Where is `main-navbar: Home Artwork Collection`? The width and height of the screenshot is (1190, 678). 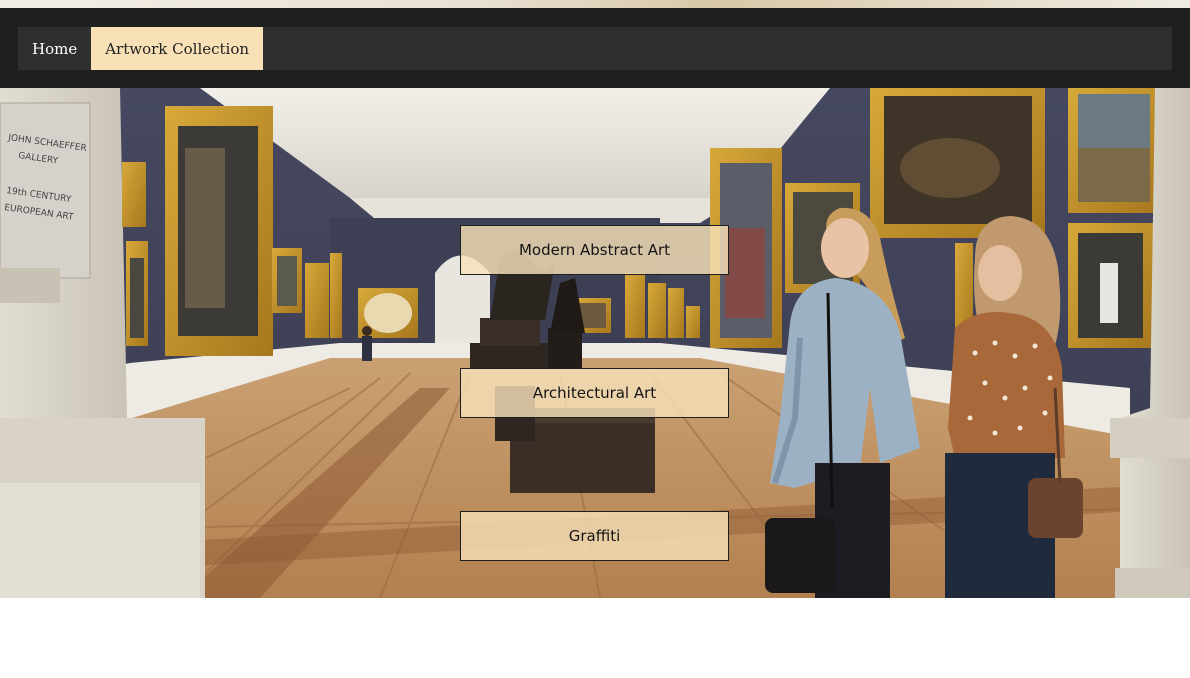 main-navbar: Home Artwork Collection is located at coordinates (595, 48).